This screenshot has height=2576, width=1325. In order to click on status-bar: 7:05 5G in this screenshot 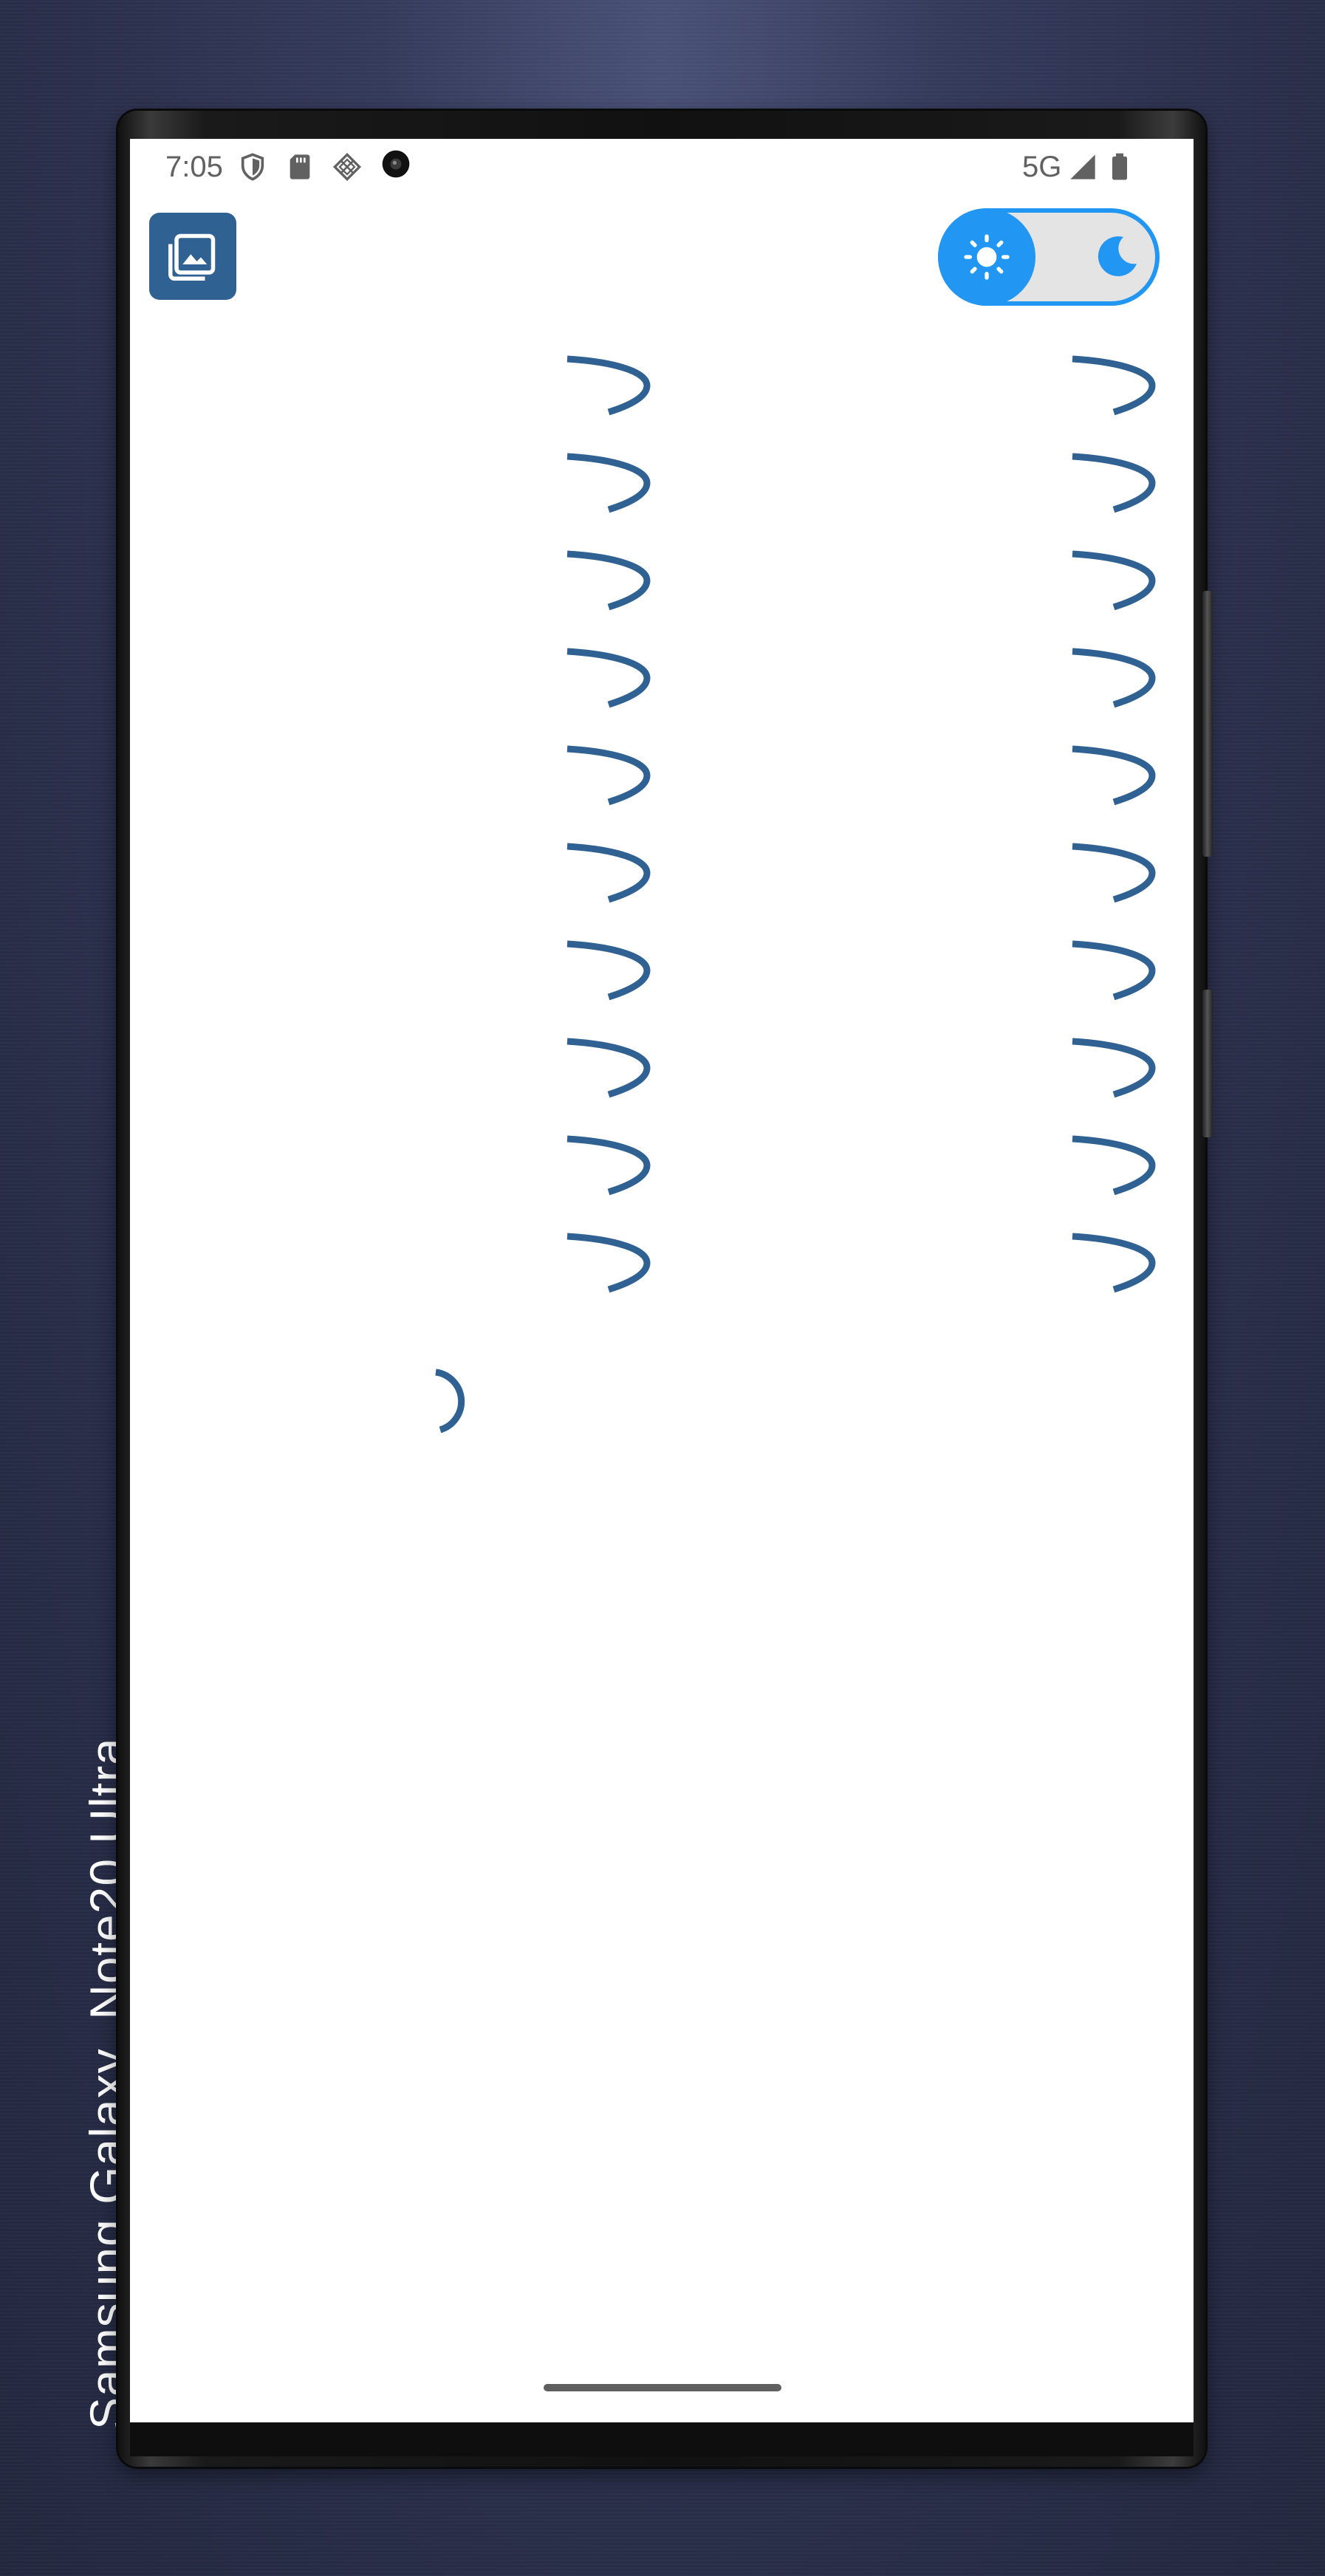, I will do `click(662, 165)`.